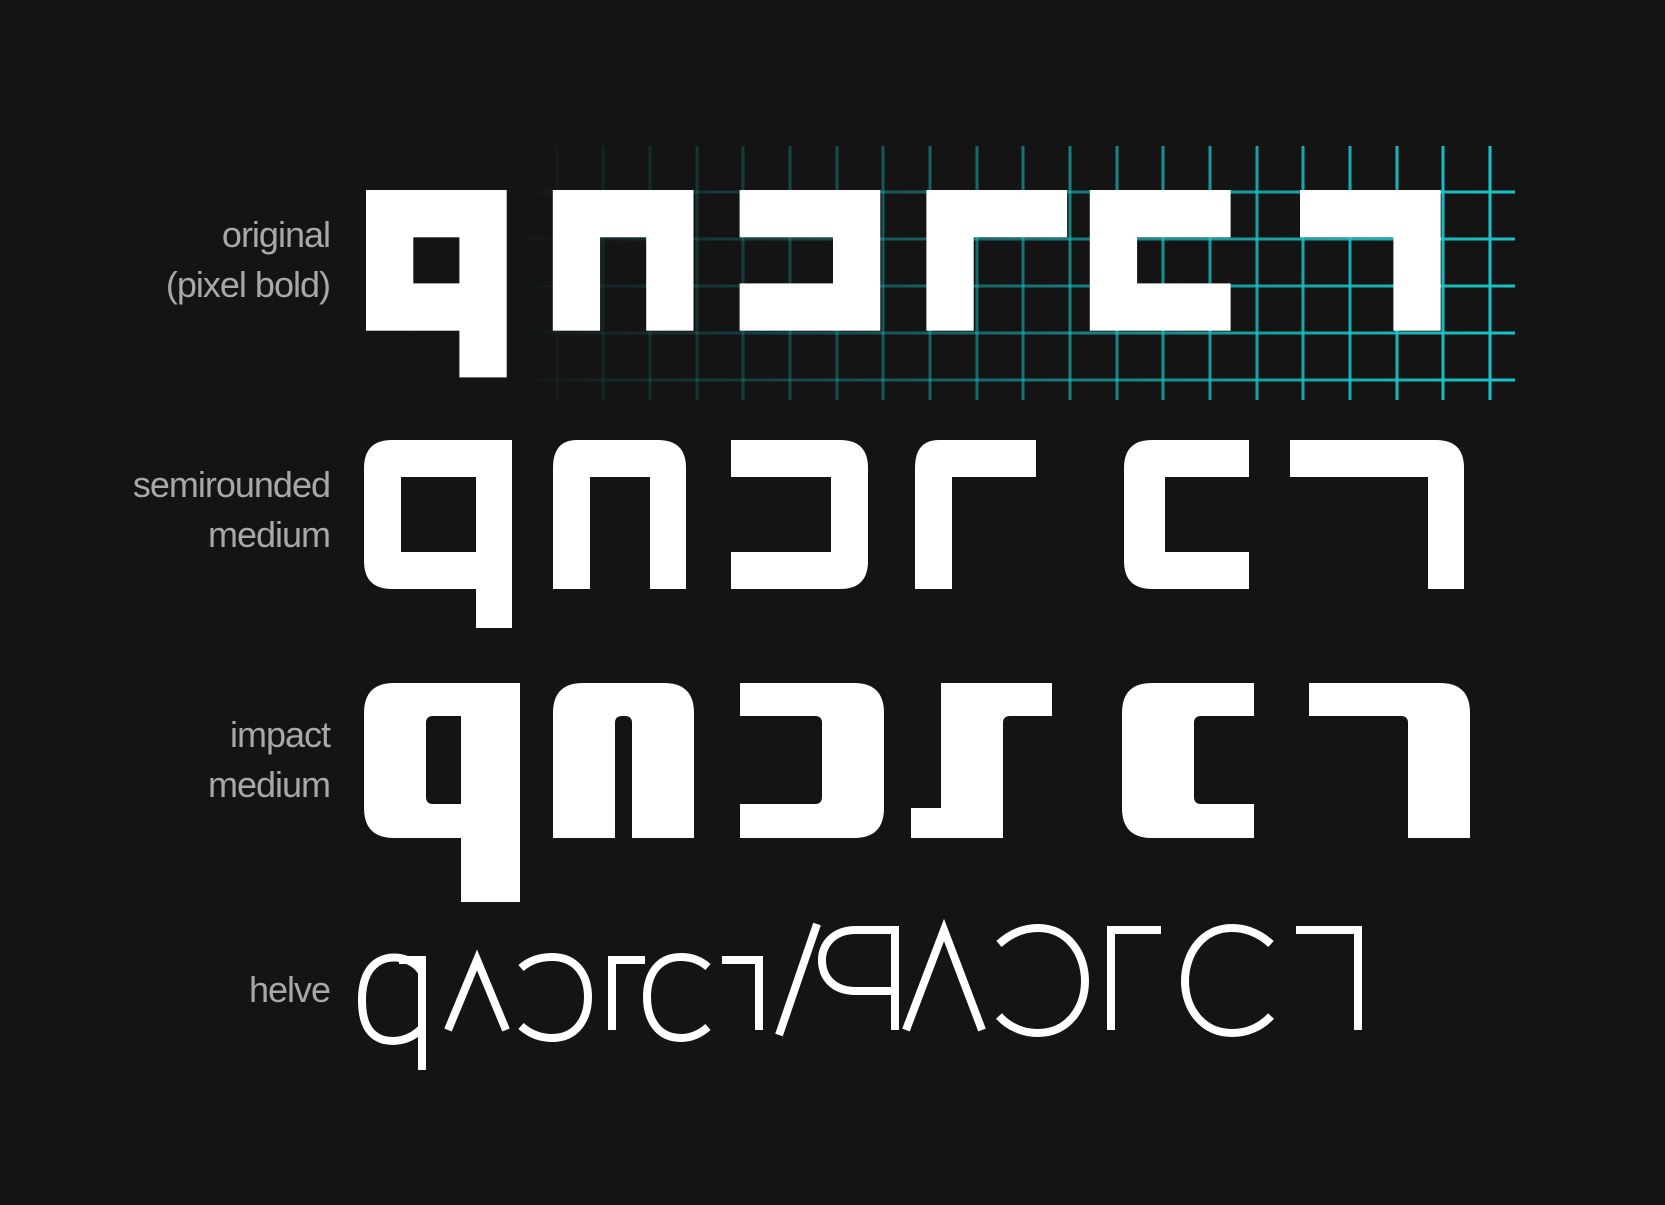 This screenshot has width=1665, height=1205. I want to click on pixel-bold-glyphs, so click(903, 284).